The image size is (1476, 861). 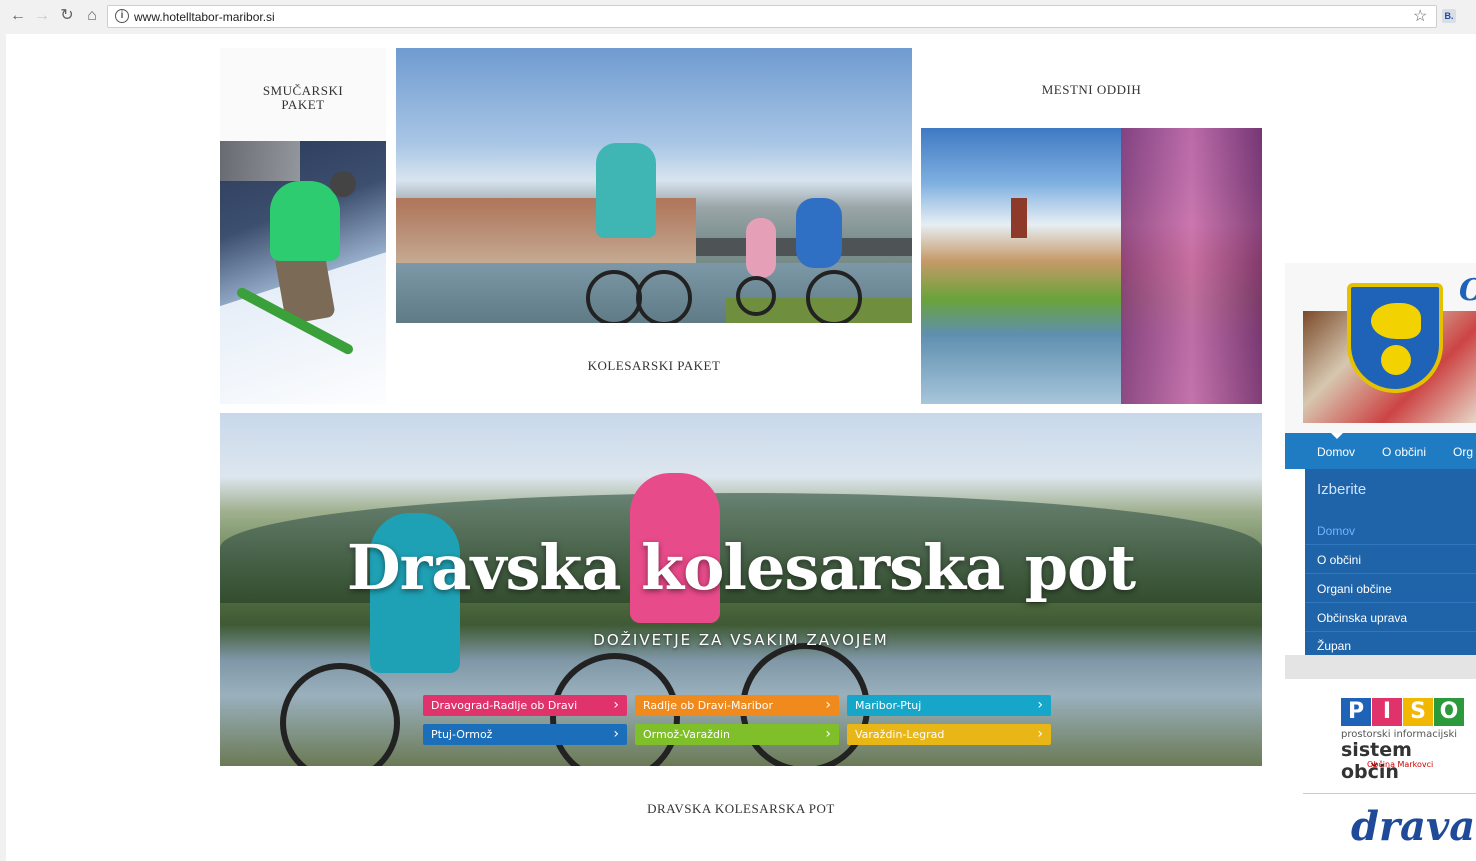 I want to click on bike-package-image, so click(x=654, y=185).